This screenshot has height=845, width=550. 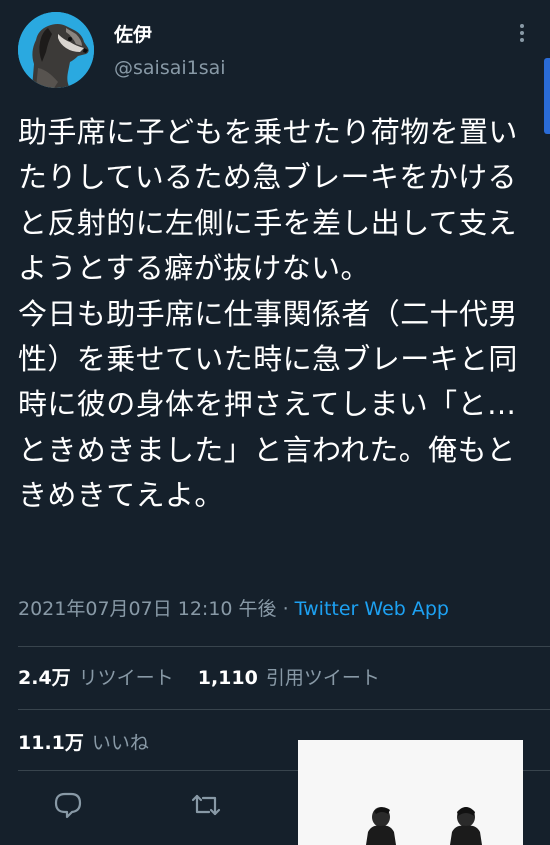 What do you see at coordinates (322, 678) in the screenshot?
I see `quotes-label: 引用ツイート` at bounding box center [322, 678].